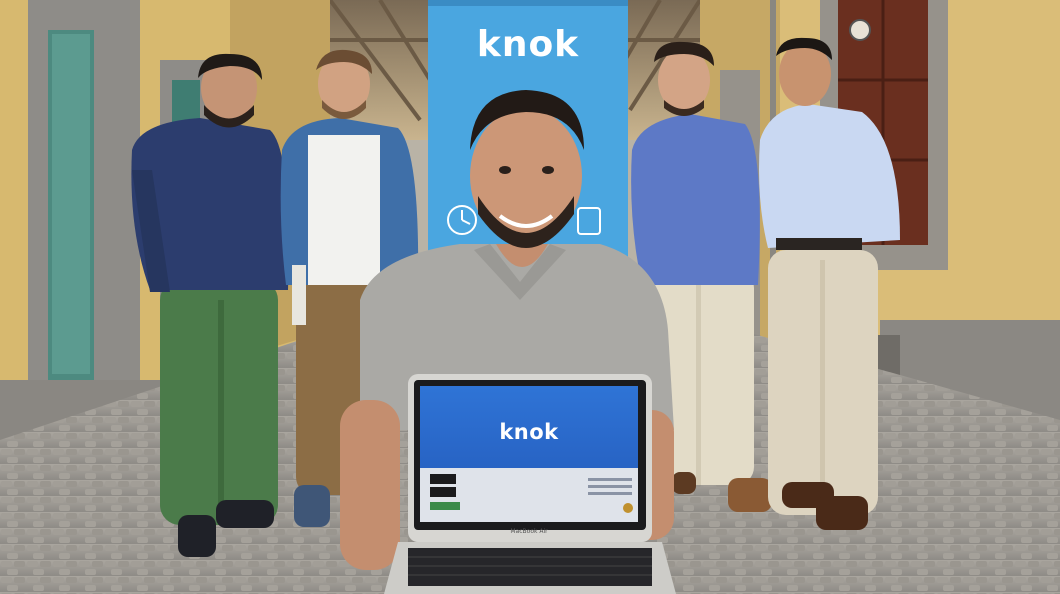 This screenshot has width=1060, height=594. I want to click on app-store-badge, so click(443, 479).